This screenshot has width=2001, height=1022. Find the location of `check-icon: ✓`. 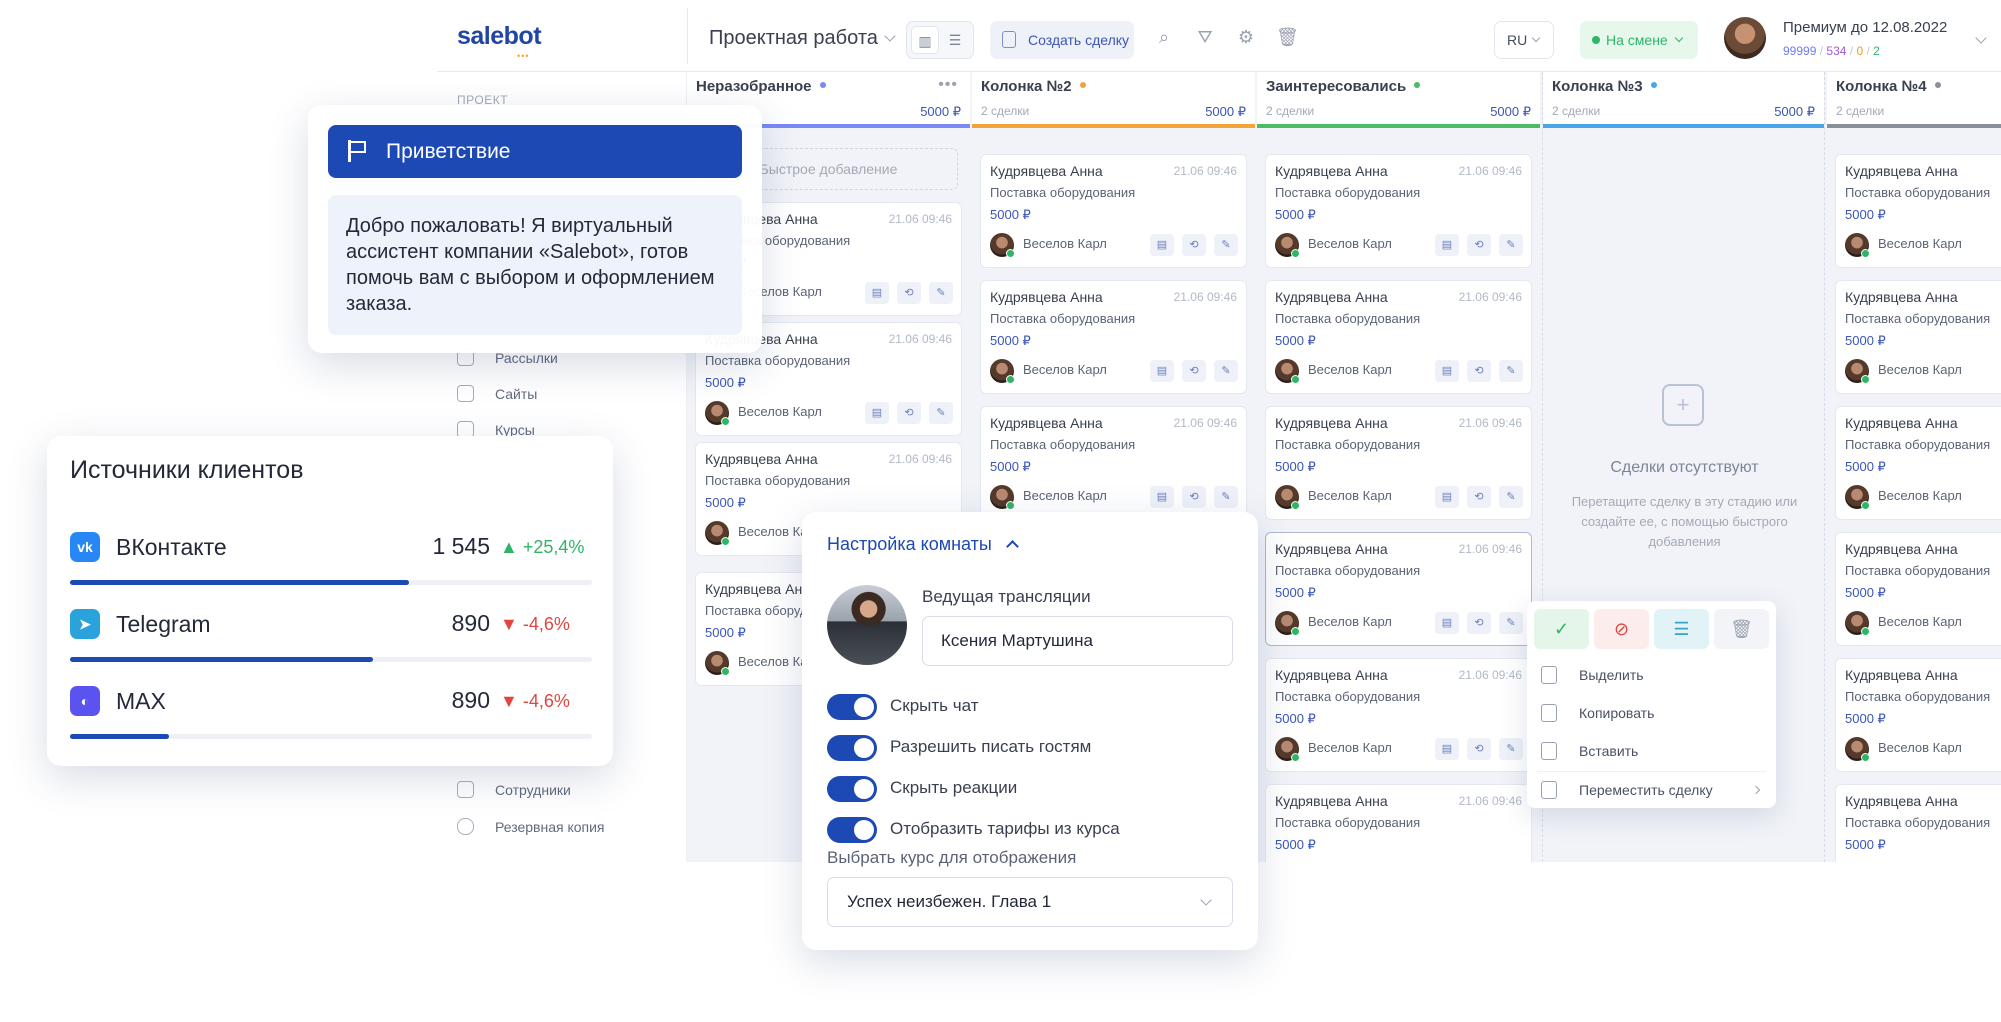

check-icon: ✓ is located at coordinates (1561, 629).